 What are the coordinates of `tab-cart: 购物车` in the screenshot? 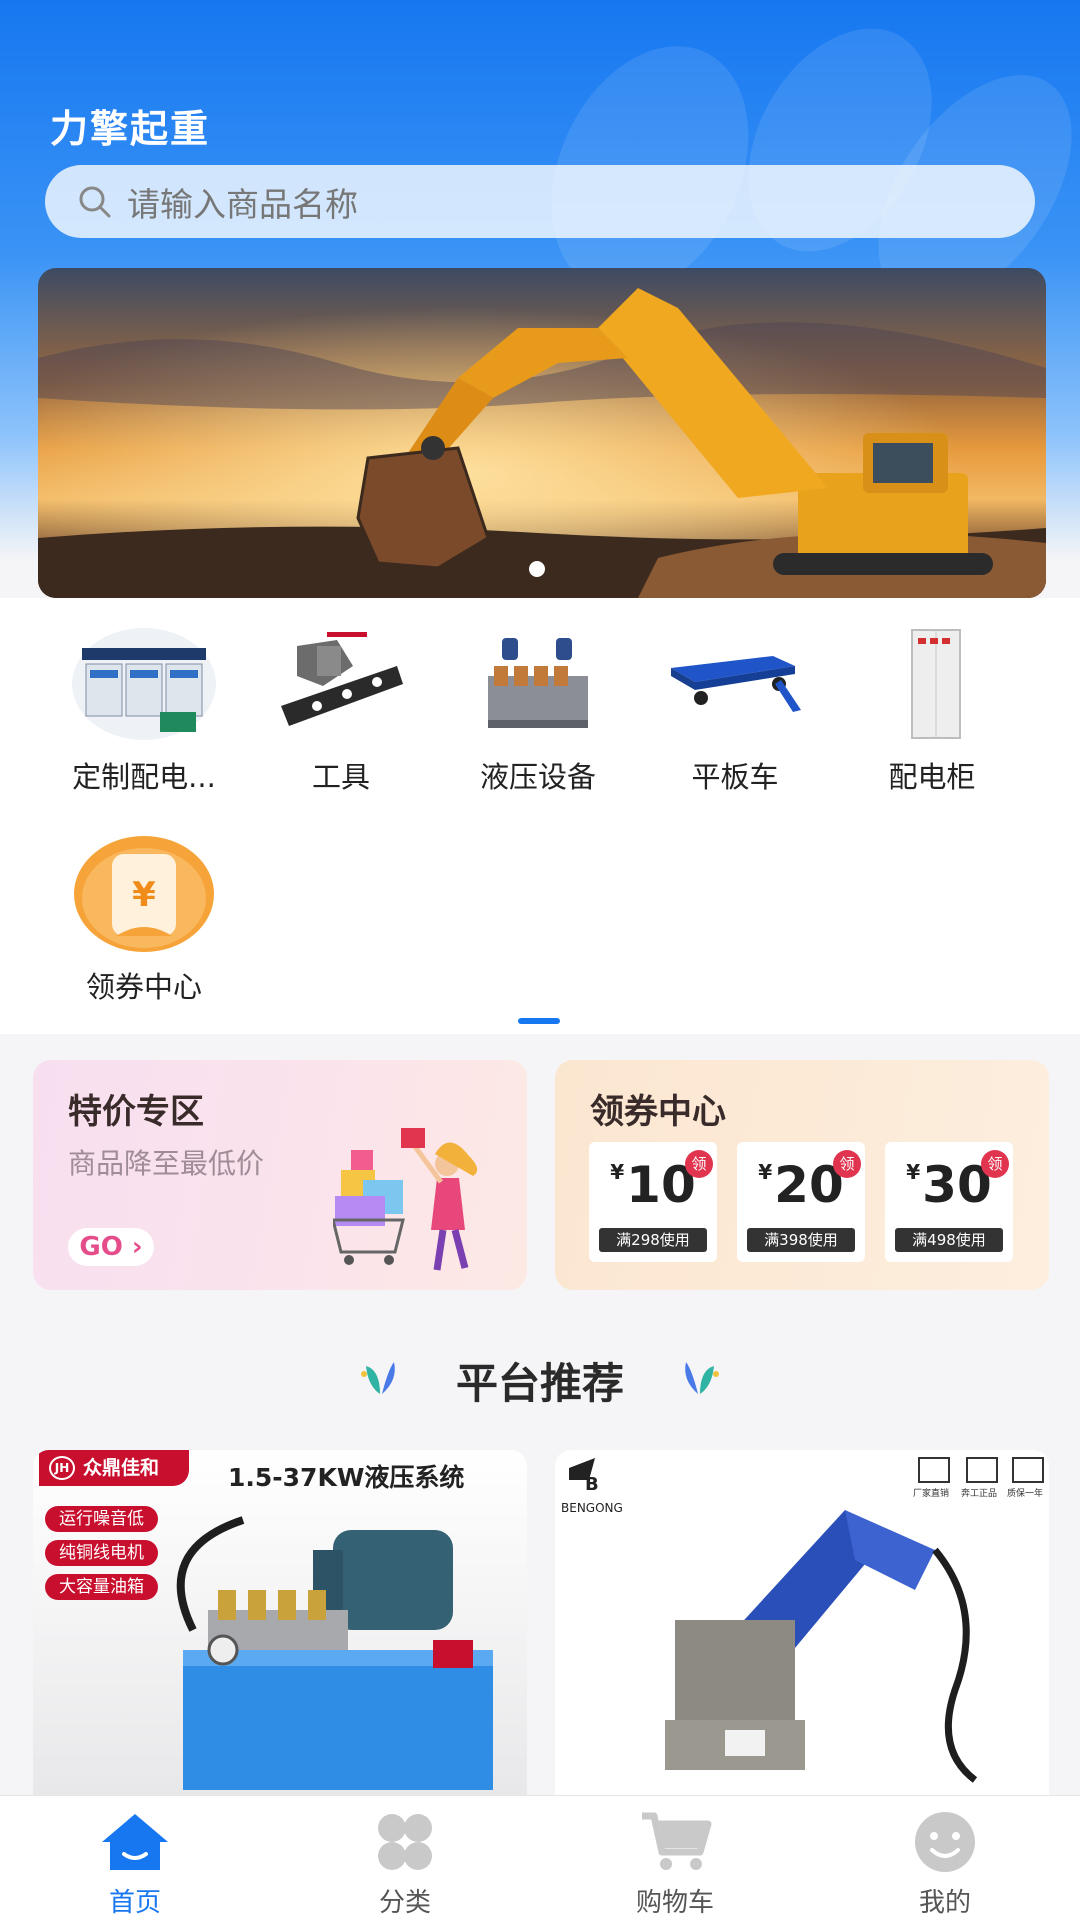 It's located at (675, 1864).